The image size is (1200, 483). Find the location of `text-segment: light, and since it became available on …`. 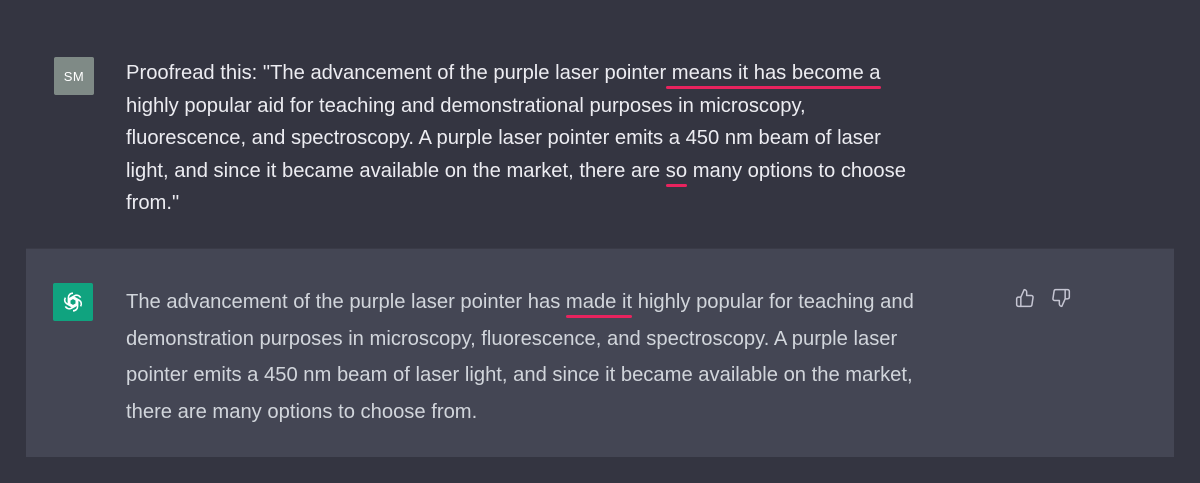

text-segment: light, and since it became available on … is located at coordinates (396, 170).